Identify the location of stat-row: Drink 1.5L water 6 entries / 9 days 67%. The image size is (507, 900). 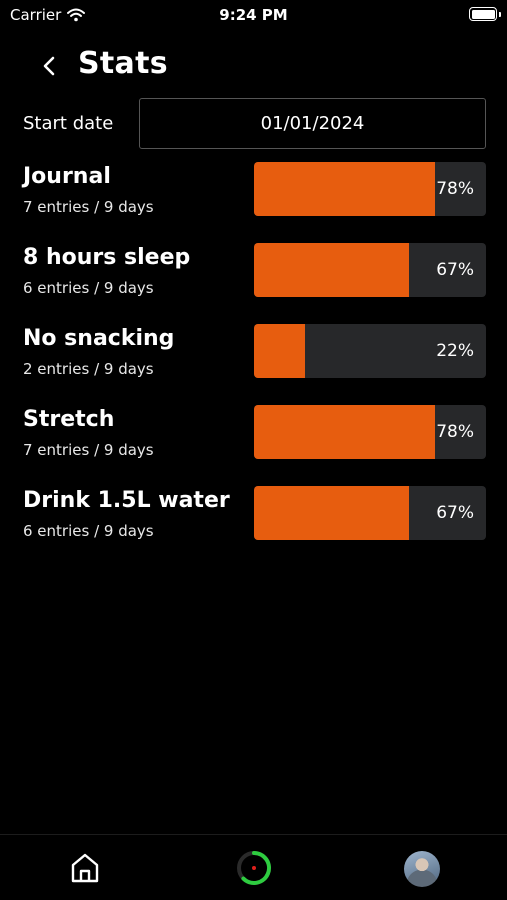
(253, 516).